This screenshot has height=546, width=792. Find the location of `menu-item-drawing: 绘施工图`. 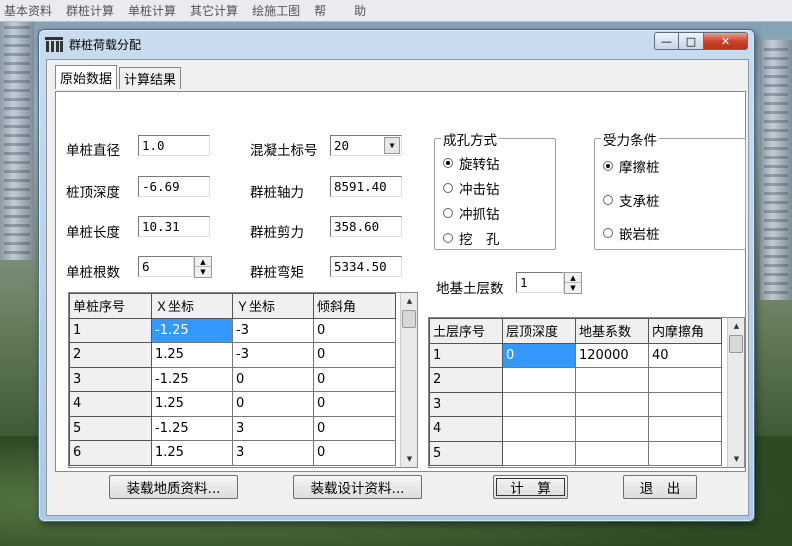

menu-item-drawing: 绘施工图 is located at coordinates (276, 10).